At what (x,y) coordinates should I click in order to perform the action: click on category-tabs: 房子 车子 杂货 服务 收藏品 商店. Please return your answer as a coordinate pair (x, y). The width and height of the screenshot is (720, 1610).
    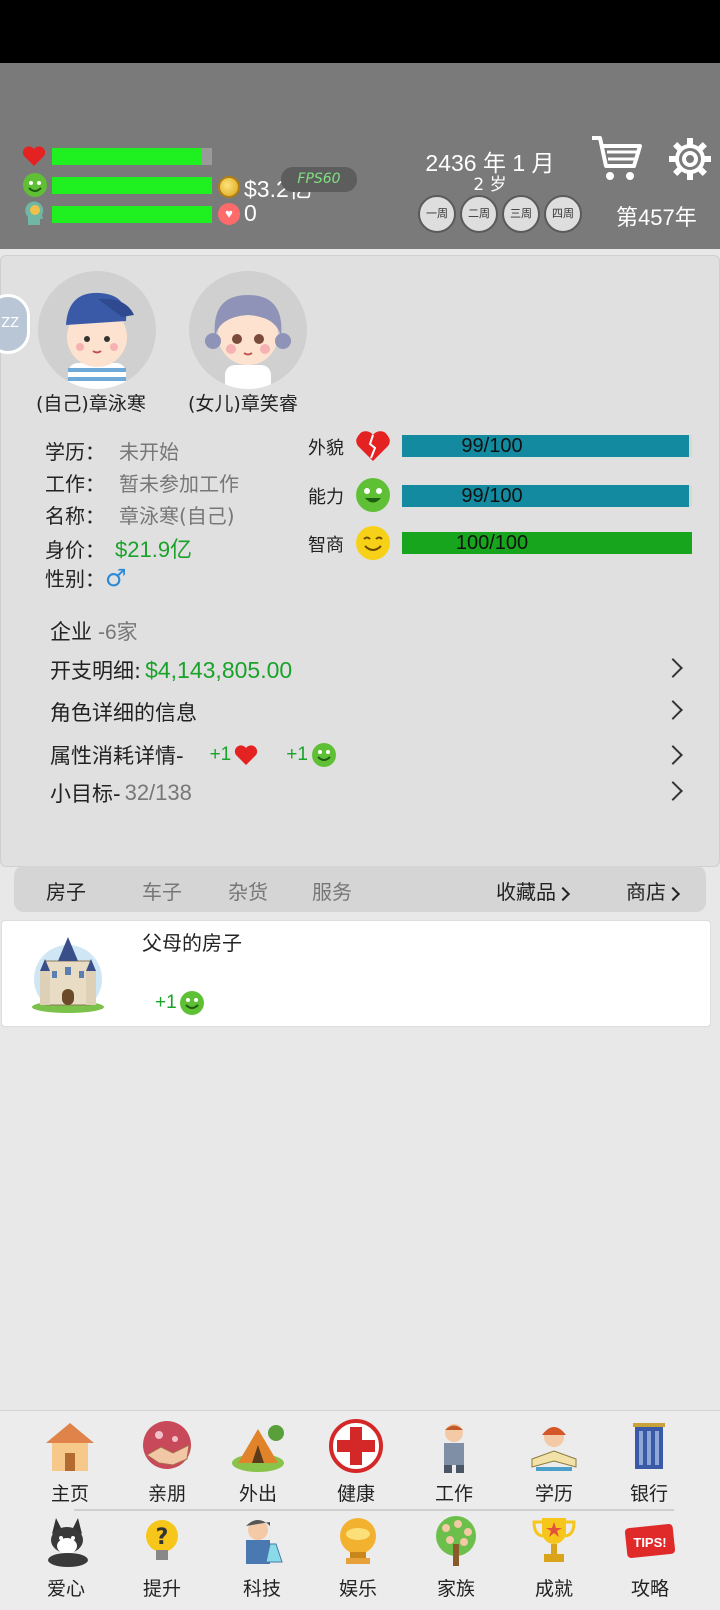
    Looking at the image, I should click on (360, 889).